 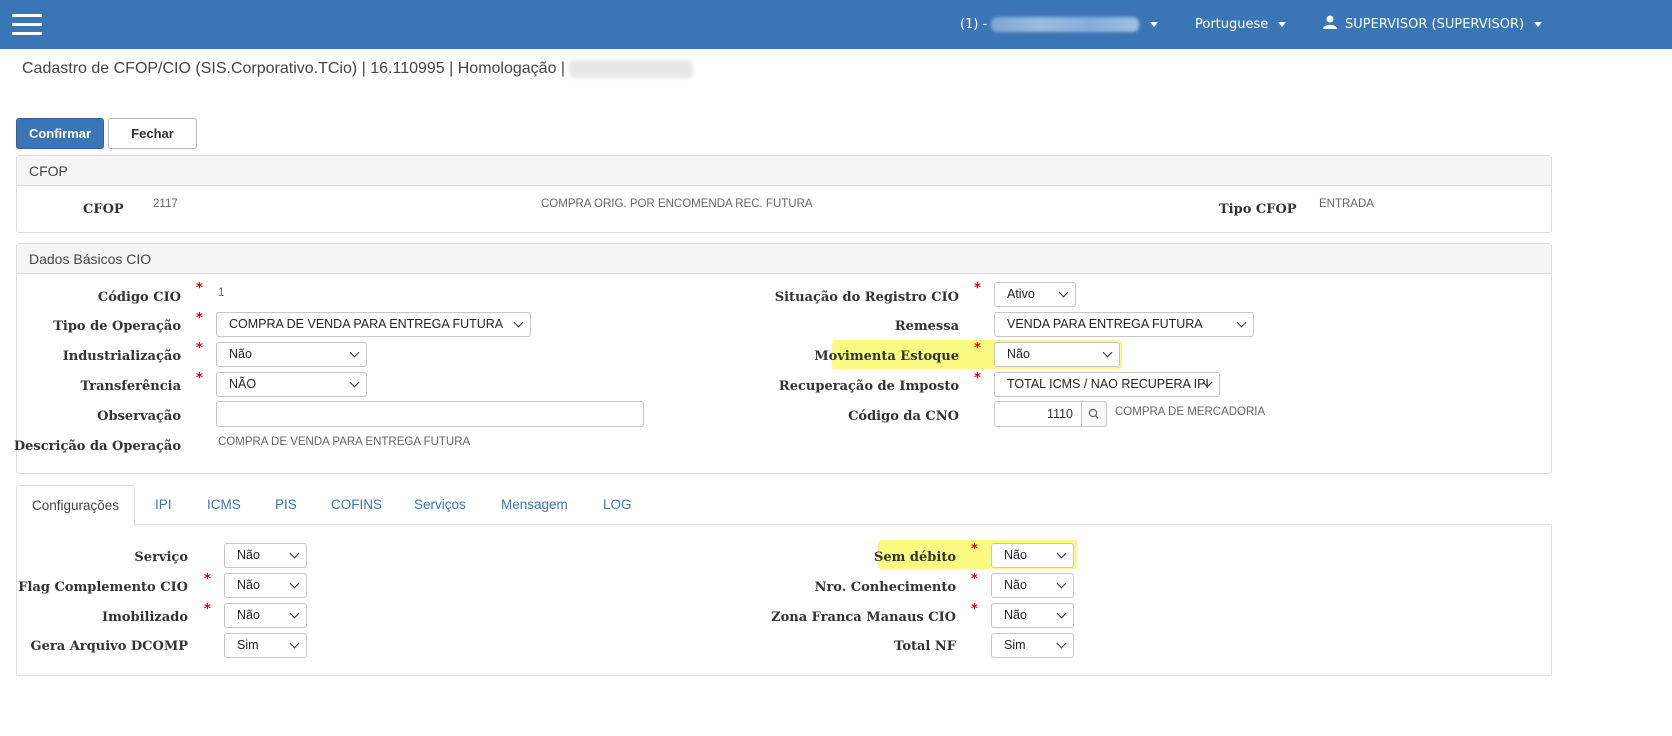 I want to click on company-selector: (1) -, so click(x=1059, y=24).